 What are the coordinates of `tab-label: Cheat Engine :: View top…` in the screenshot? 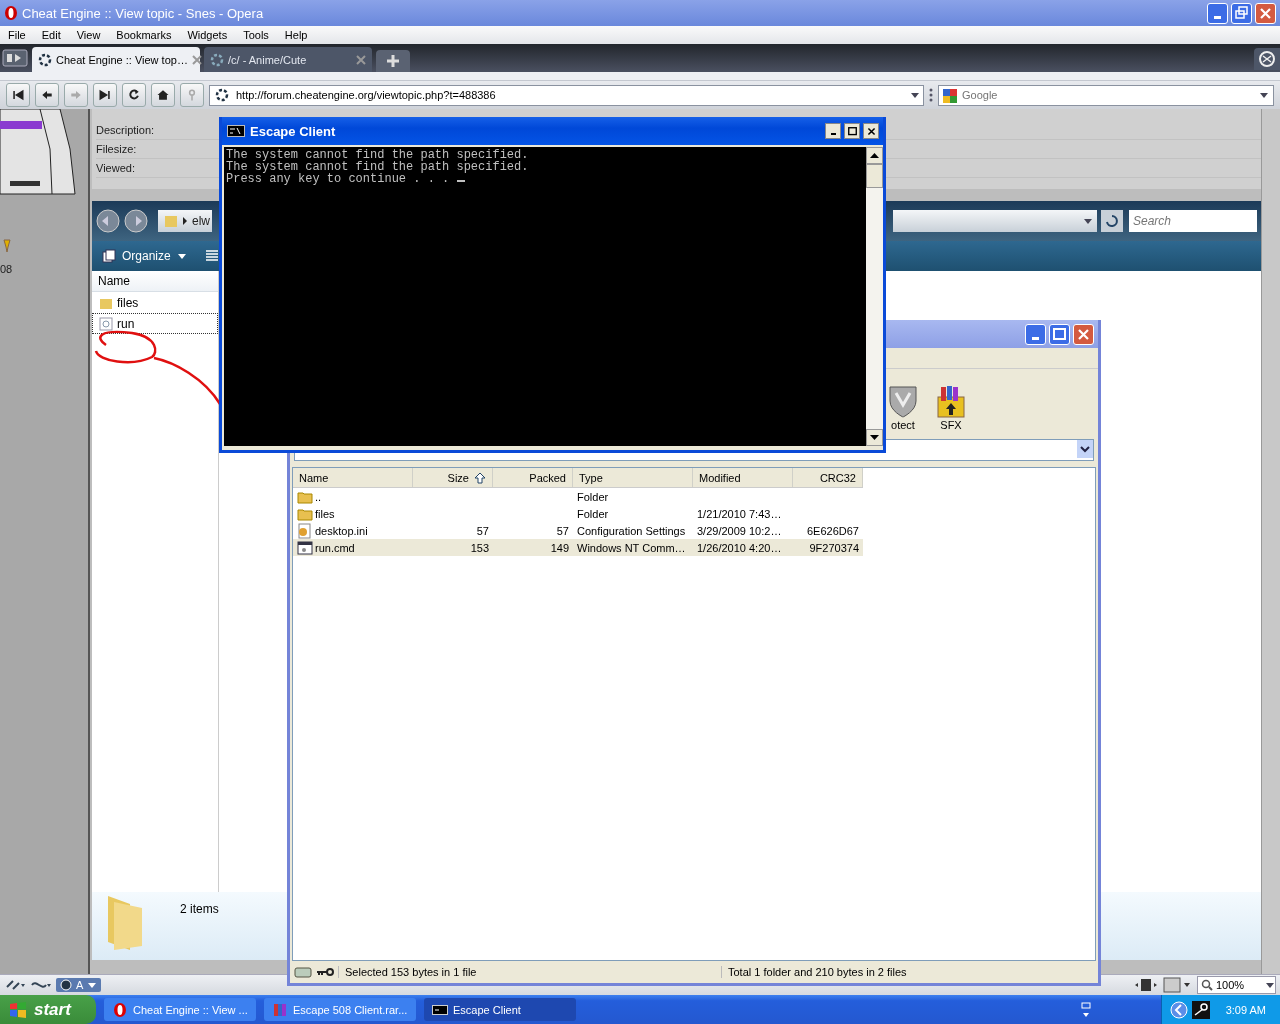 It's located at (122, 59).